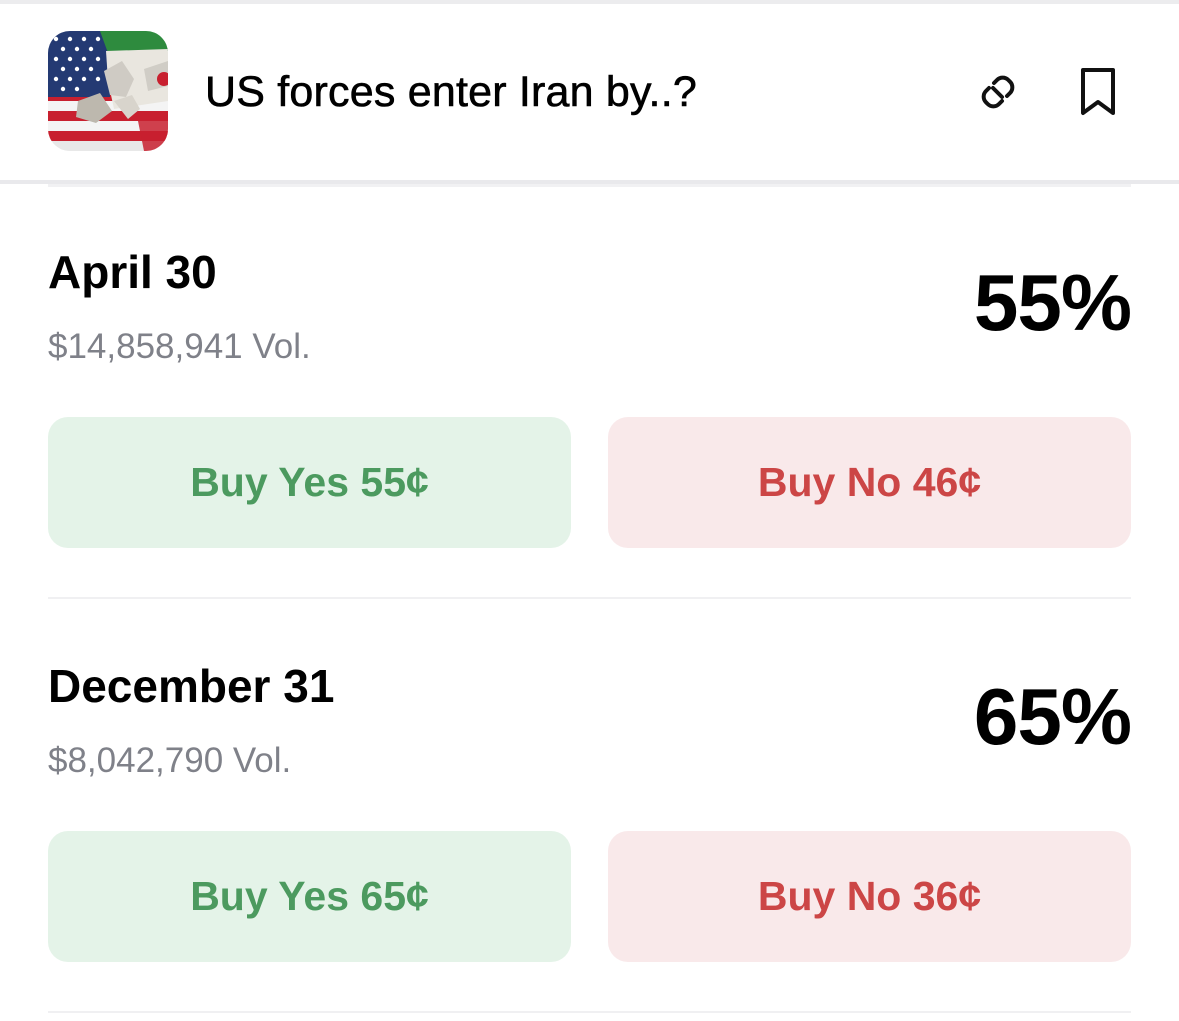 The image size is (1179, 1021). Describe the element at coordinates (170, 760) in the screenshot. I see `market-volume: $8,042,790 Vol.` at that location.